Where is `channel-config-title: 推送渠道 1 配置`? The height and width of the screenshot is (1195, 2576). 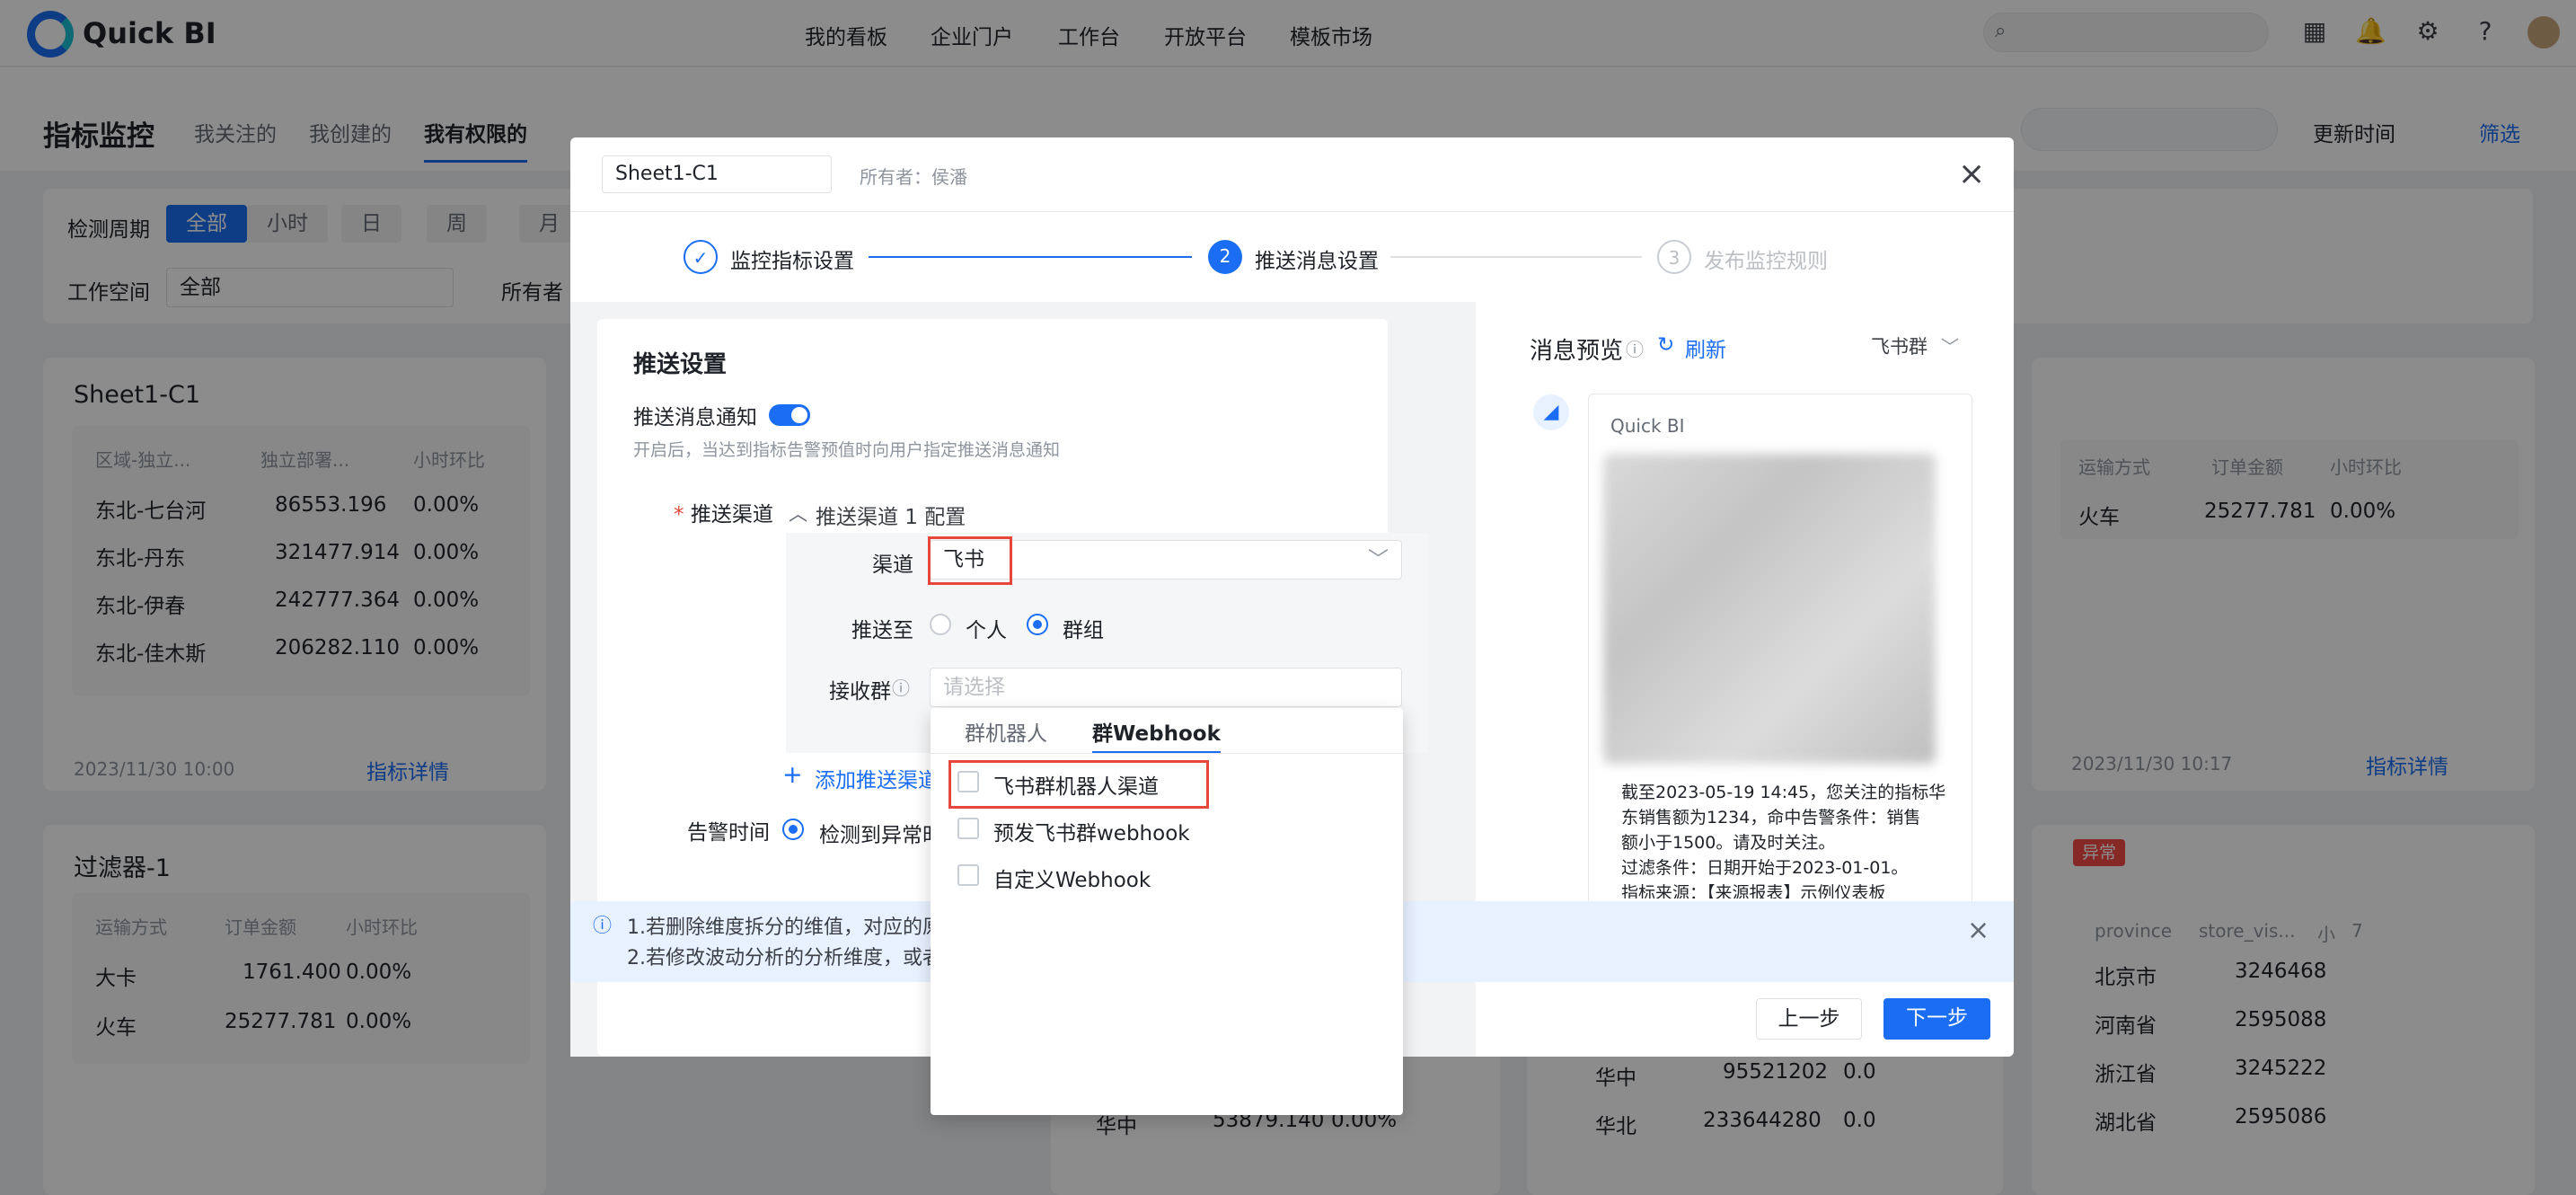 channel-config-title: 推送渠道 1 配置 is located at coordinates (891, 515).